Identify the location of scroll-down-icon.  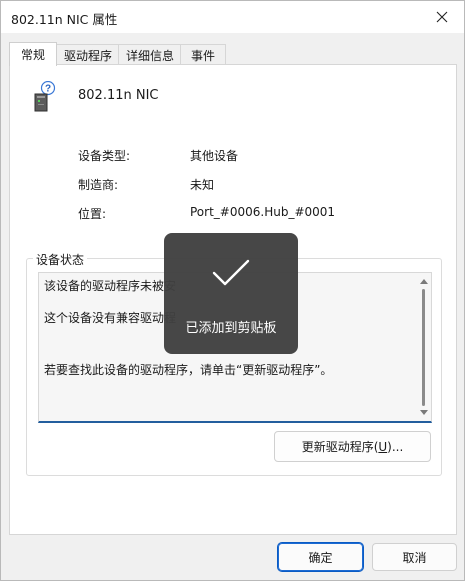
(424, 413).